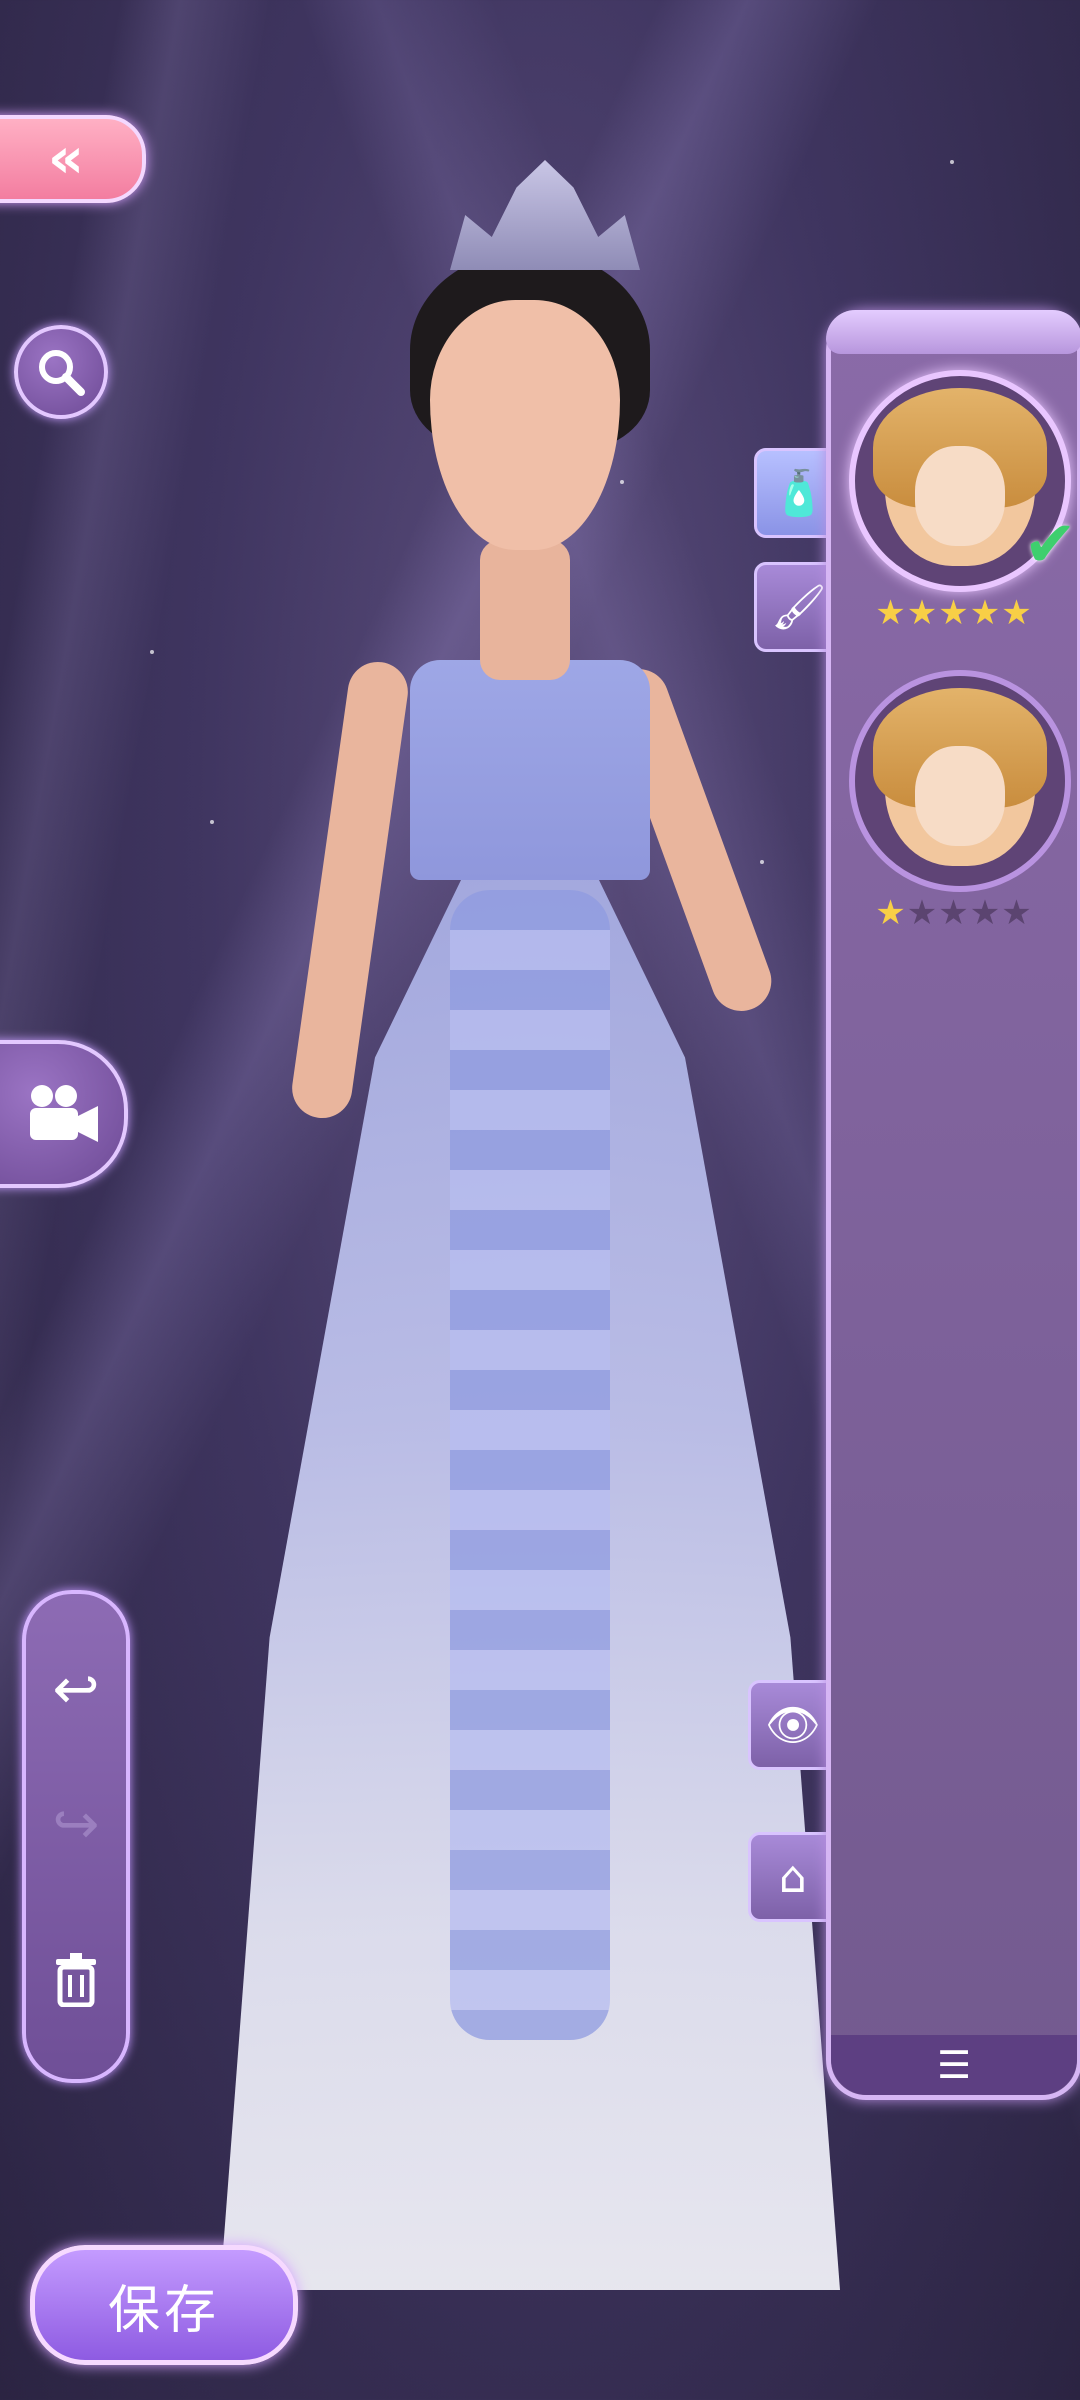 The width and height of the screenshot is (1080, 2400). I want to click on tab-wardrobe: ⌂, so click(793, 1877).